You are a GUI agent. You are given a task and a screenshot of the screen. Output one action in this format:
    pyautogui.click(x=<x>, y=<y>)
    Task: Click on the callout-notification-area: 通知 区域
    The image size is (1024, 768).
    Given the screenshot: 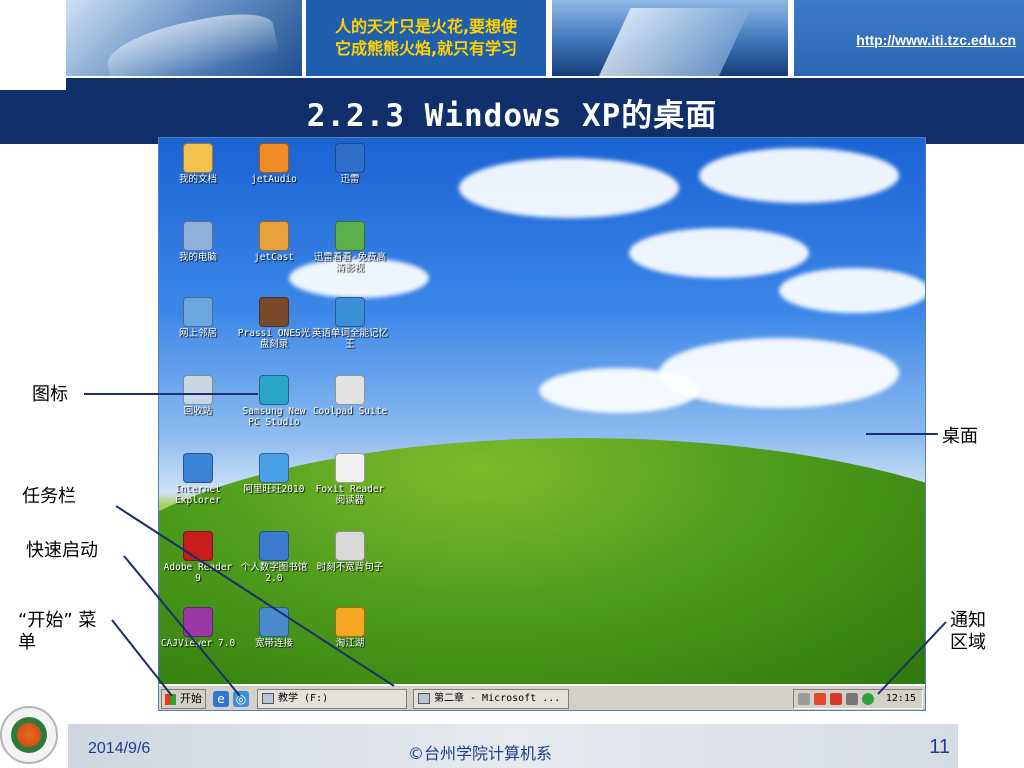 What is the action you would take?
    pyautogui.click(x=968, y=632)
    